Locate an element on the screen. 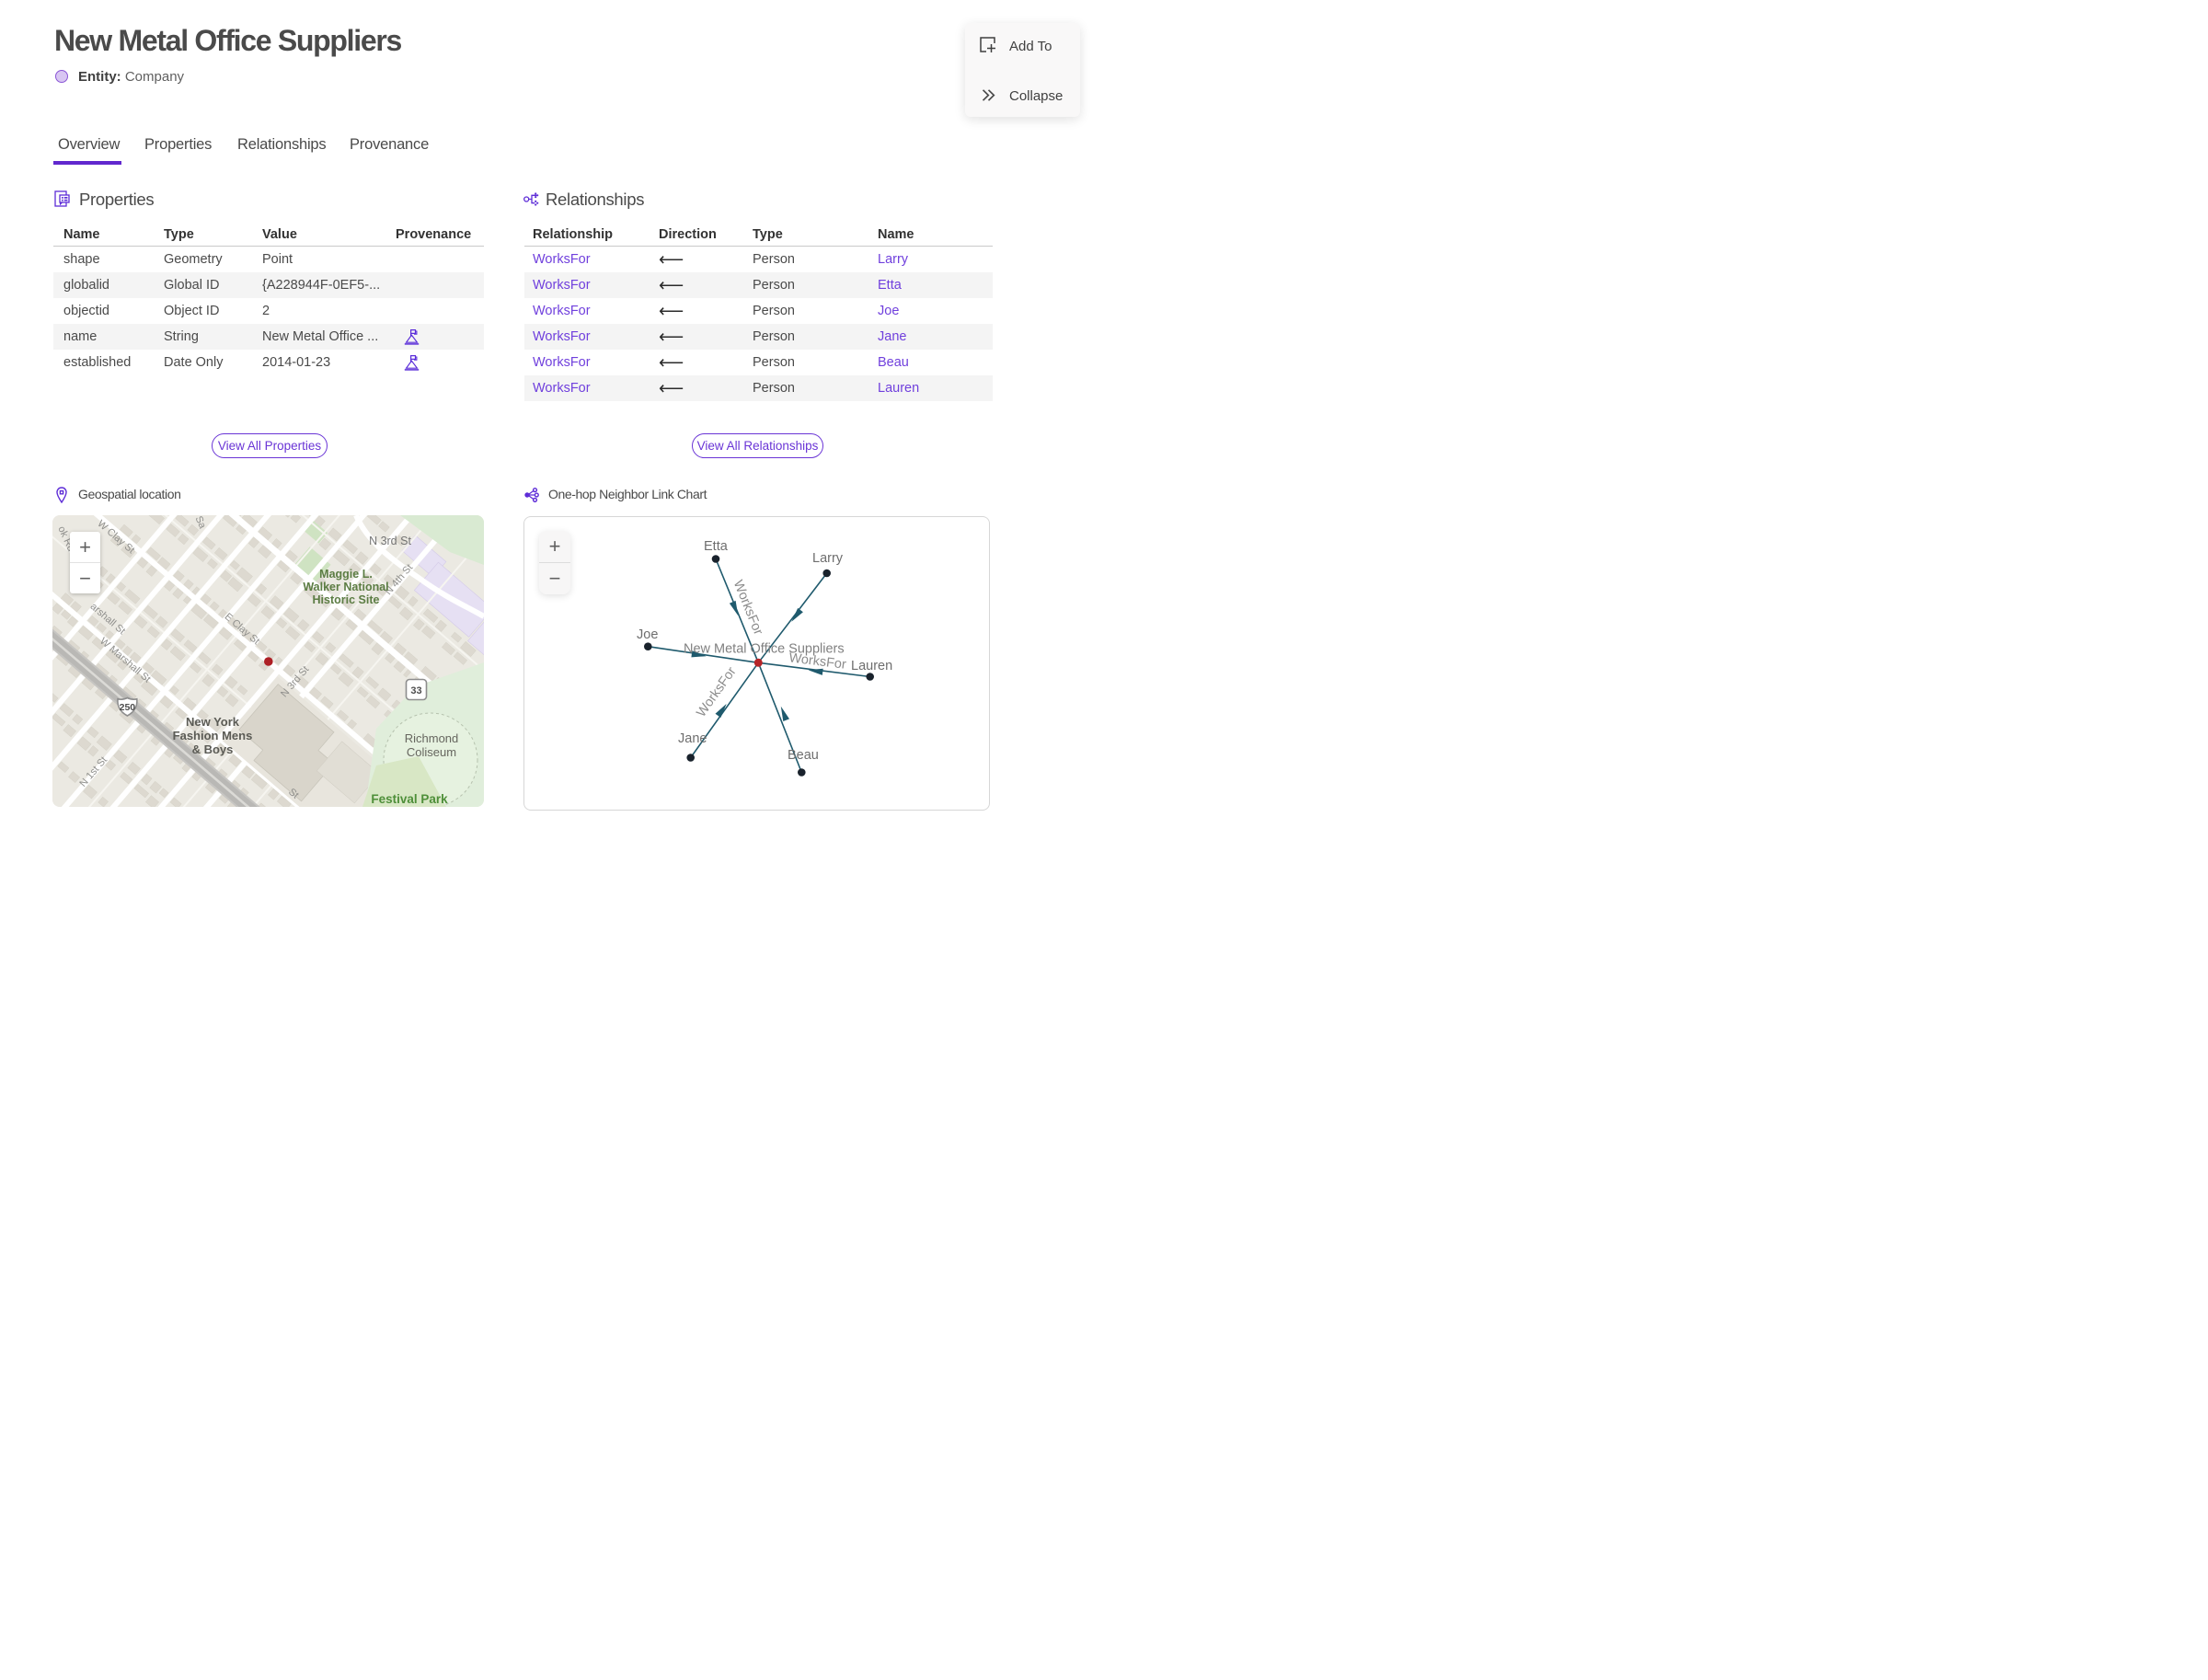  svg-text: Walker National is located at coordinates (345, 587).